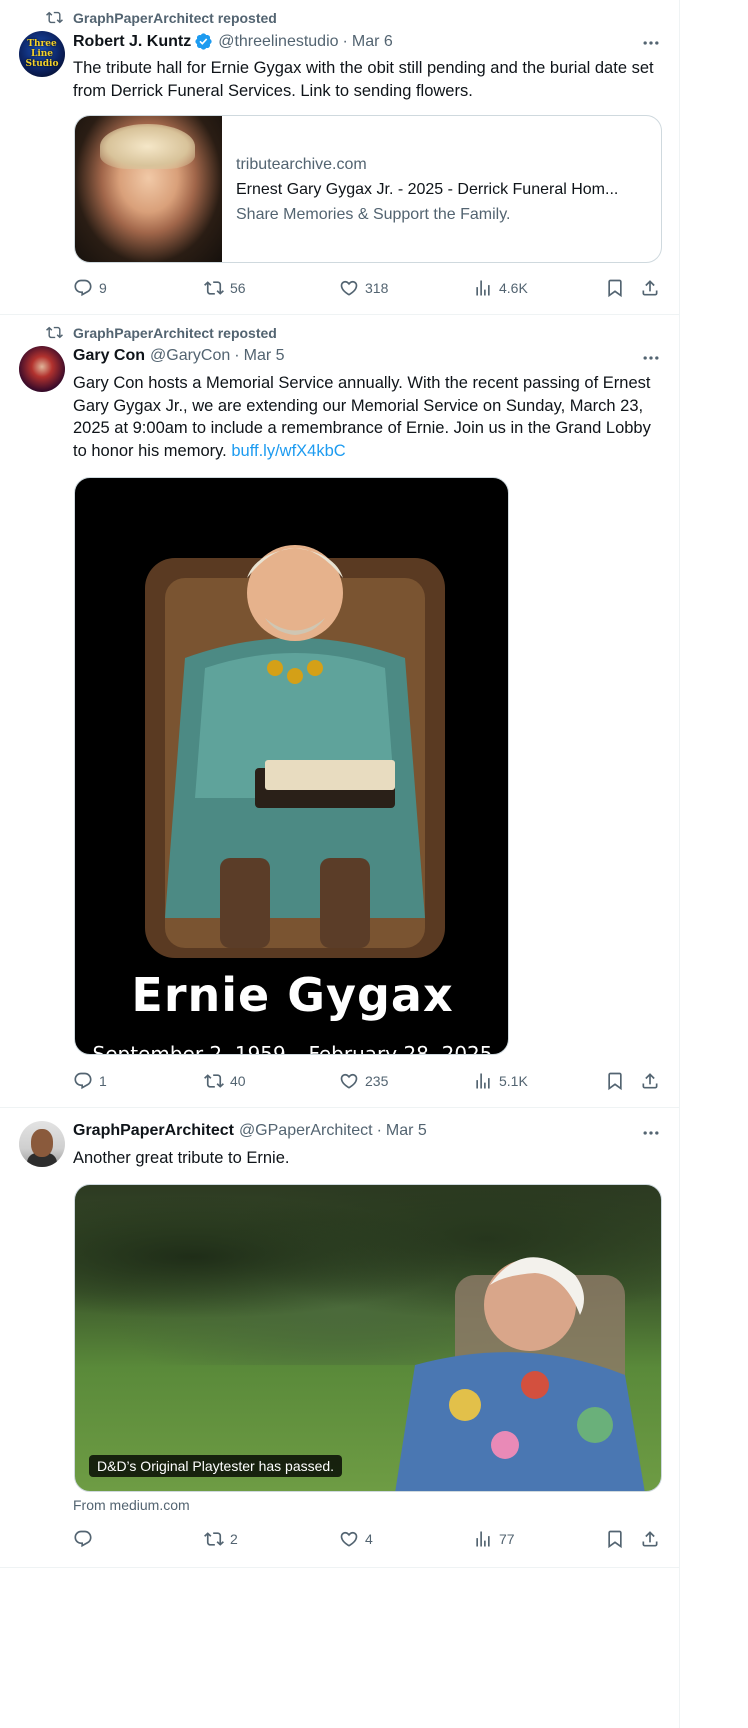 Image resolution: width=748 pixels, height=1728 pixels. What do you see at coordinates (292, 1048) in the screenshot?
I see `poster-dates: September 2, 1959 – February 28, 2025` at bounding box center [292, 1048].